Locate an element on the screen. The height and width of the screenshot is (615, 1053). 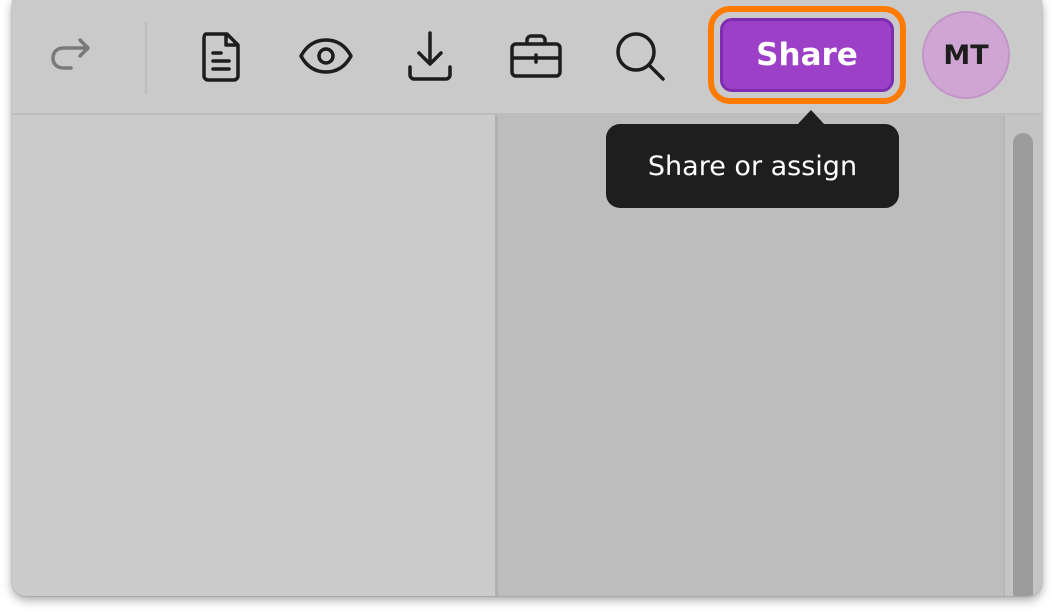
tooltip-arrow is located at coordinates (811, 117).